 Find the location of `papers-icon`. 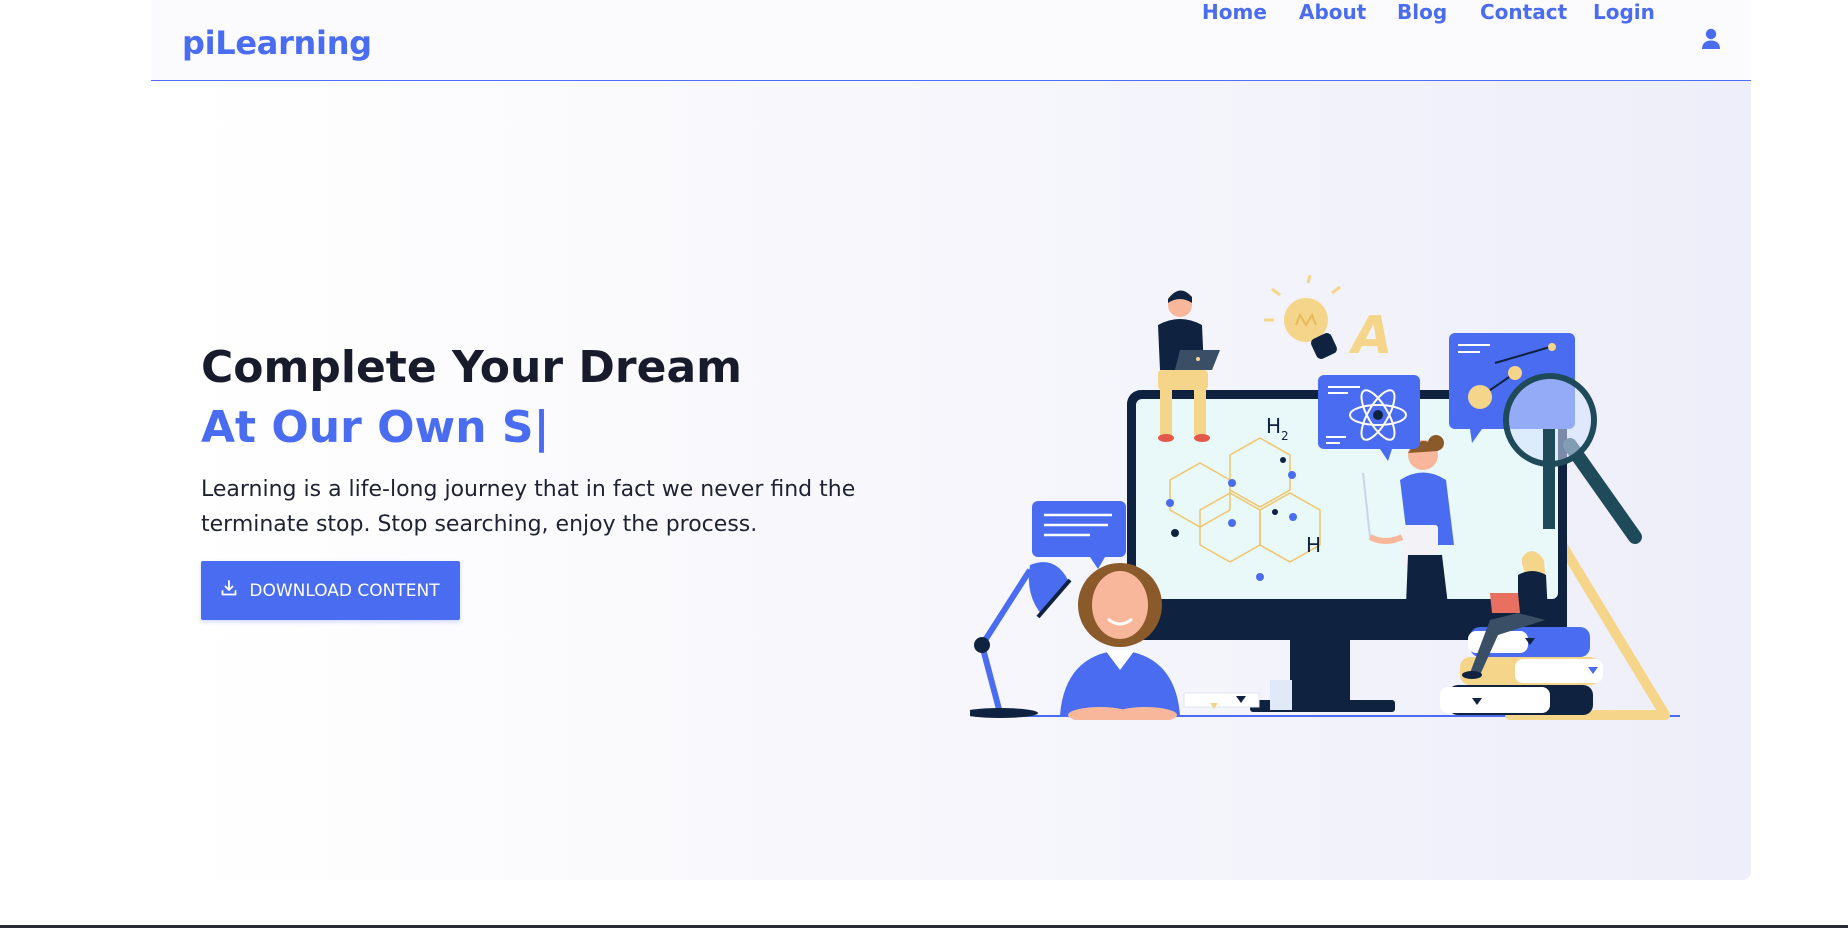

papers-icon is located at coordinates (1237, 695).